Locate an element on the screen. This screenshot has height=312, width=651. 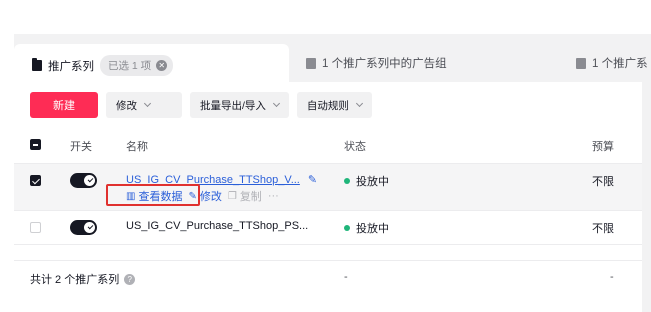
copy-link: ❐ 复制 is located at coordinates (245, 196).